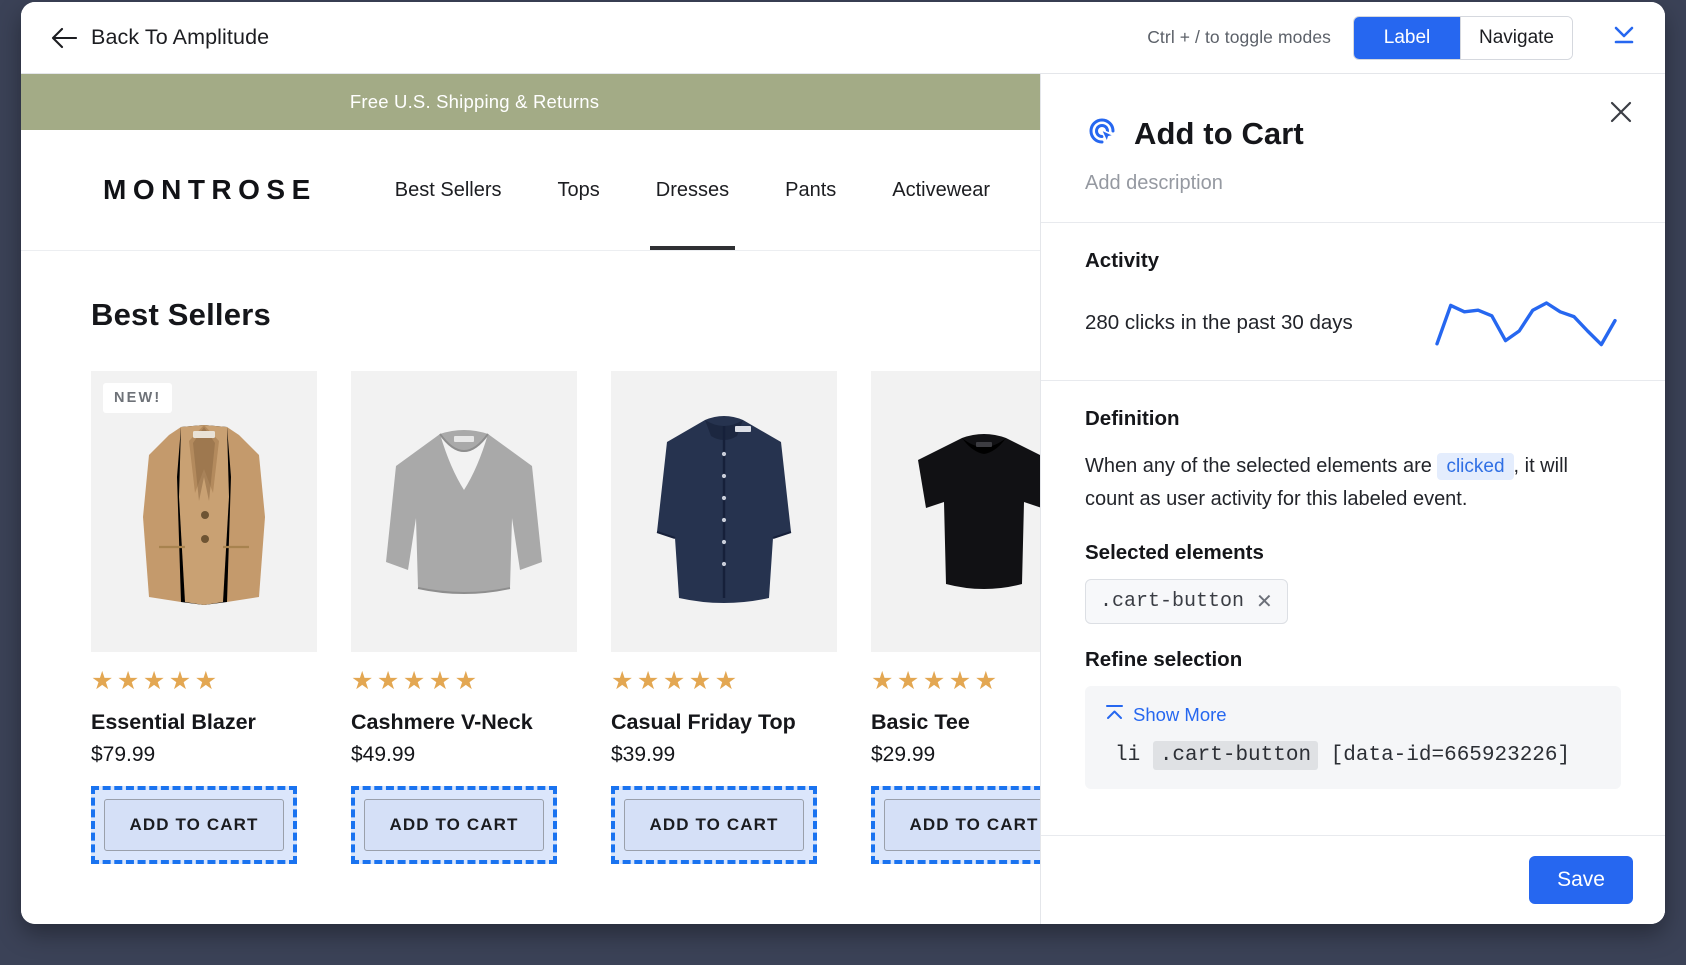 Image resolution: width=1686 pixels, height=965 pixels. What do you see at coordinates (1235, 756) in the screenshot?
I see `selector-class: .cart-button` at bounding box center [1235, 756].